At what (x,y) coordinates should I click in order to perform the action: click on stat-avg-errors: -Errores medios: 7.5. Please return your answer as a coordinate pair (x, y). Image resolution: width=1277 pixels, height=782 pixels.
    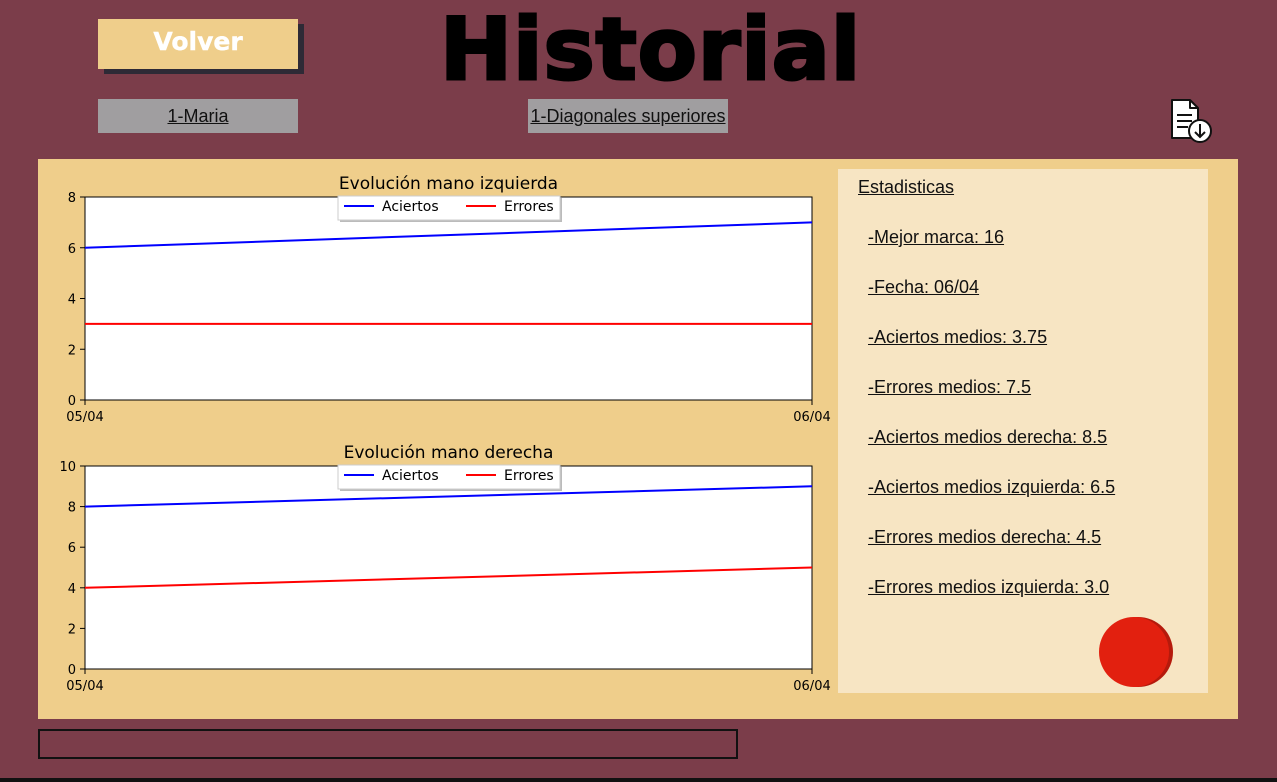
    Looking at the image, I should click on (950, 387).